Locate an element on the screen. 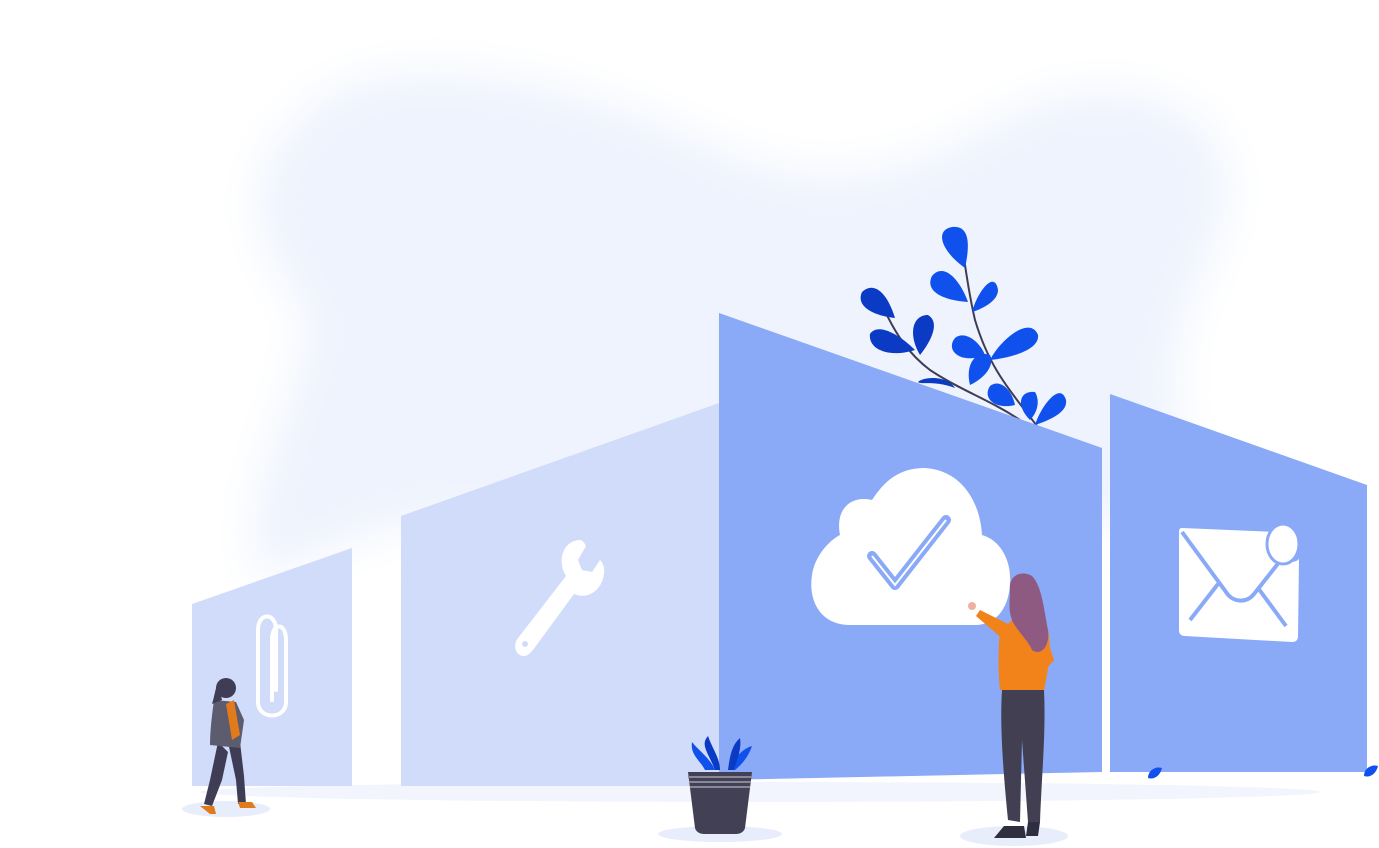  paperclip-panel is located at coordinates (272, 667).